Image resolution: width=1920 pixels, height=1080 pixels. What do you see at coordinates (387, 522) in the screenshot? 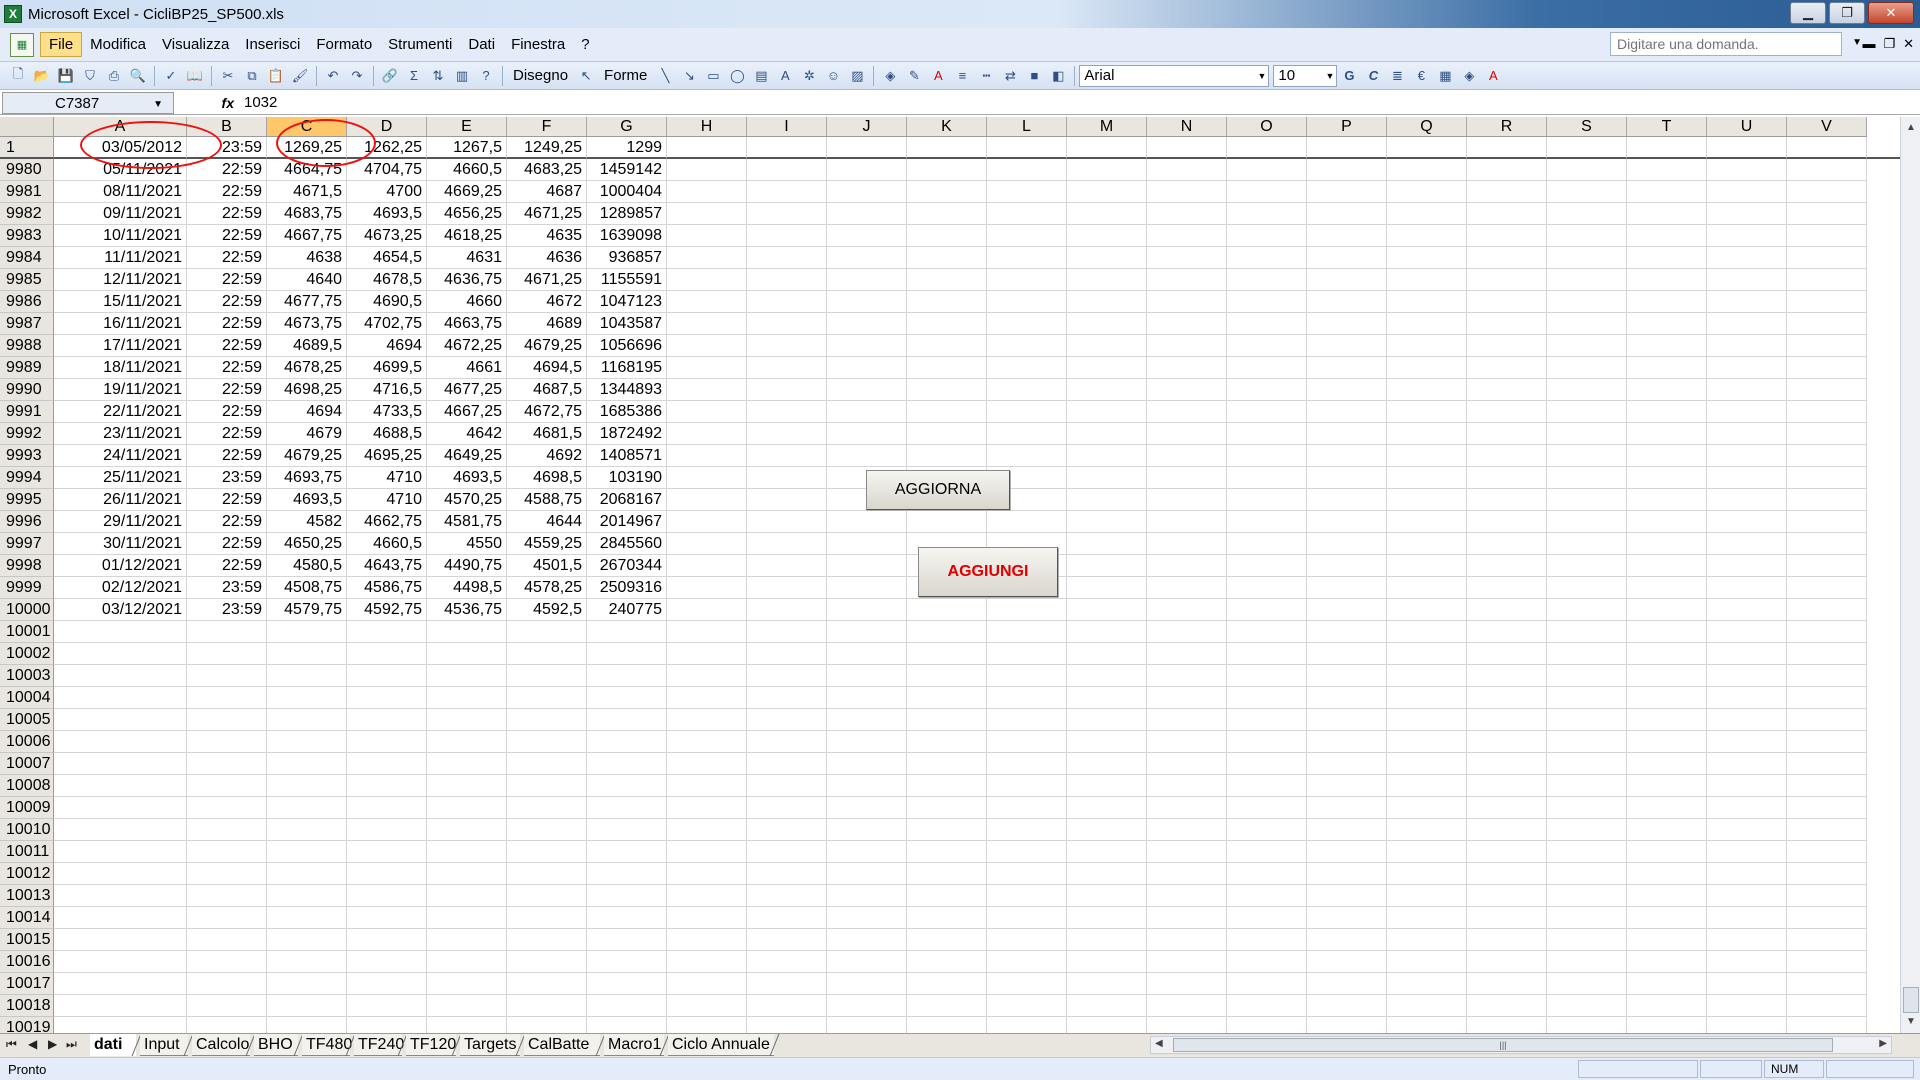
I see `grid-cell: 4662,75` at bounding box center [387, 522].